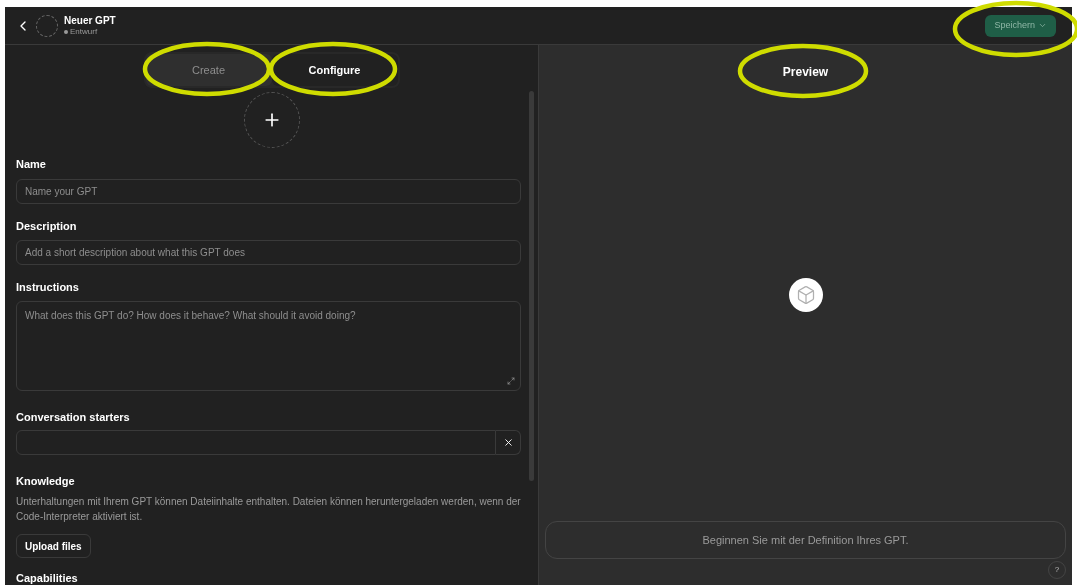  I want to click on field-label: Conversation starters, so click(73, 417).